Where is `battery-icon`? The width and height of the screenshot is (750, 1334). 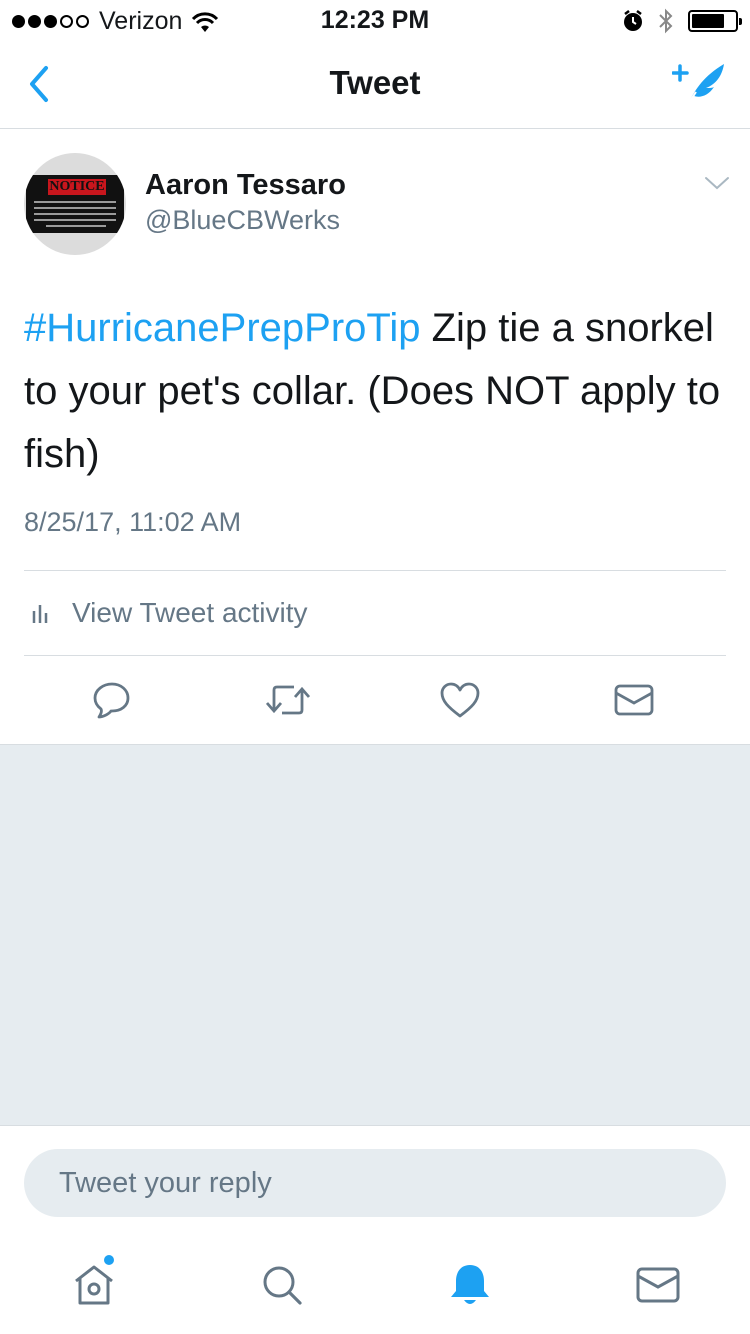
battery-icon is located at coordinates (715, 21).